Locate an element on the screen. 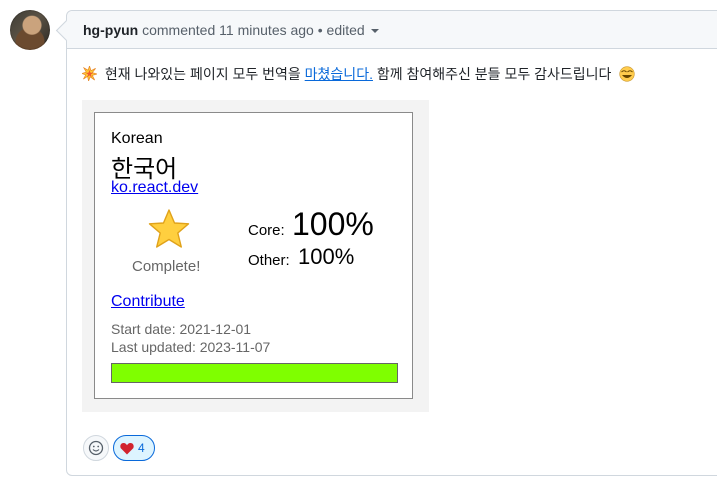 The width and height of the screenshot is (717, 477). progress-bar-fill is located at coordinates (254, 373).